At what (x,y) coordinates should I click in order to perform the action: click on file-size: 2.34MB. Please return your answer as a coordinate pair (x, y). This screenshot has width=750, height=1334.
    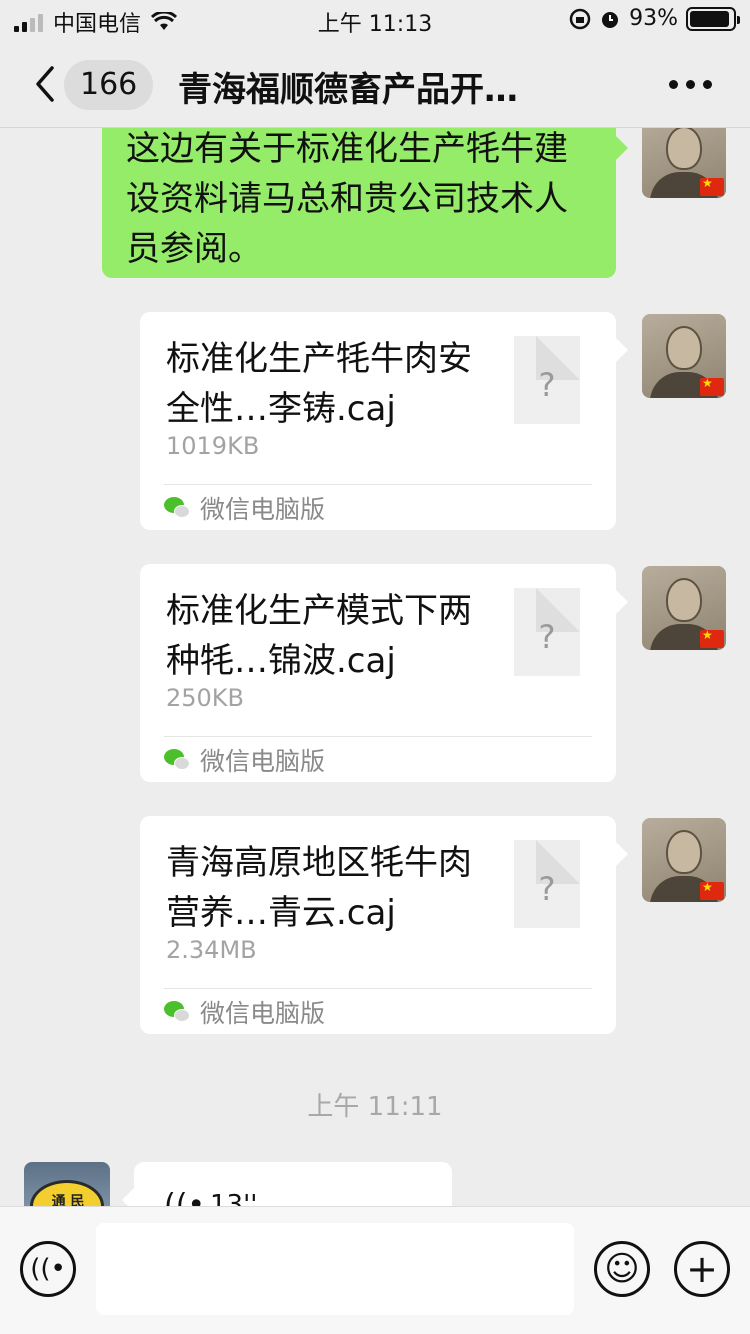
    Looking at the image, I should click on (211, 950).